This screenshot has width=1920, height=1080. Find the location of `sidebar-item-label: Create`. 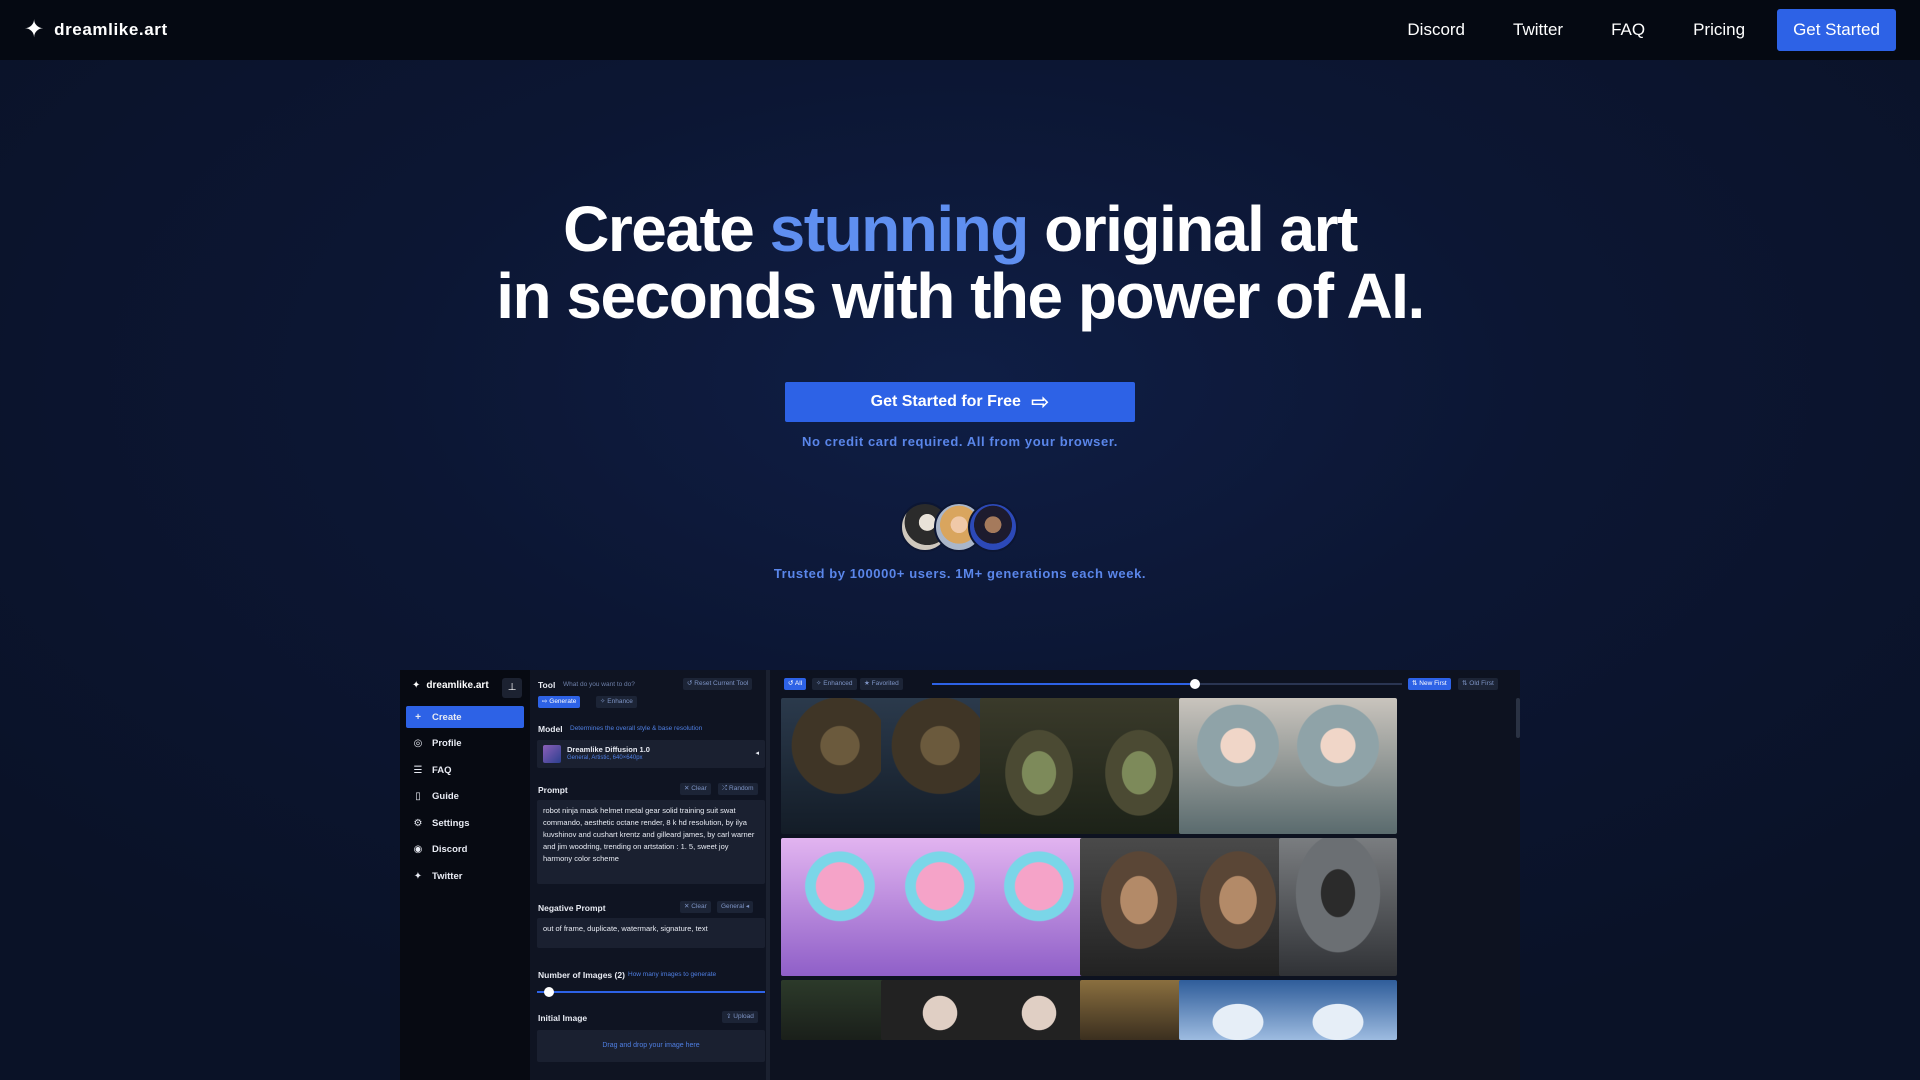

sidebar-item-label: Create is located at coordinates (447, 717).